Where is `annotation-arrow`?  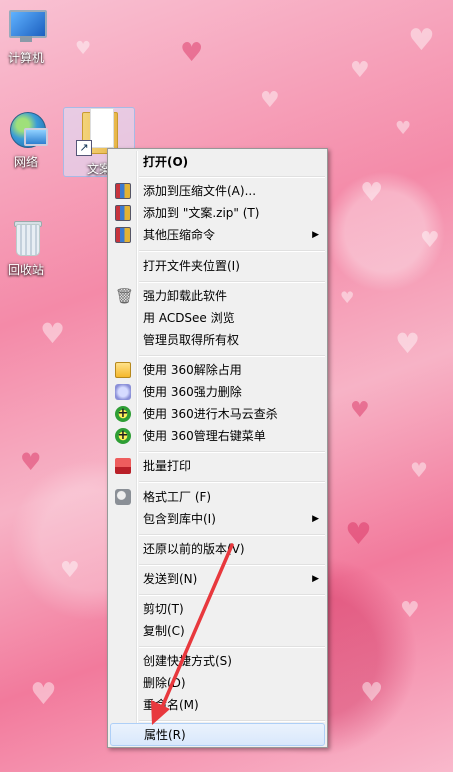
annotation-arrow is located at coordinates (192, 634).